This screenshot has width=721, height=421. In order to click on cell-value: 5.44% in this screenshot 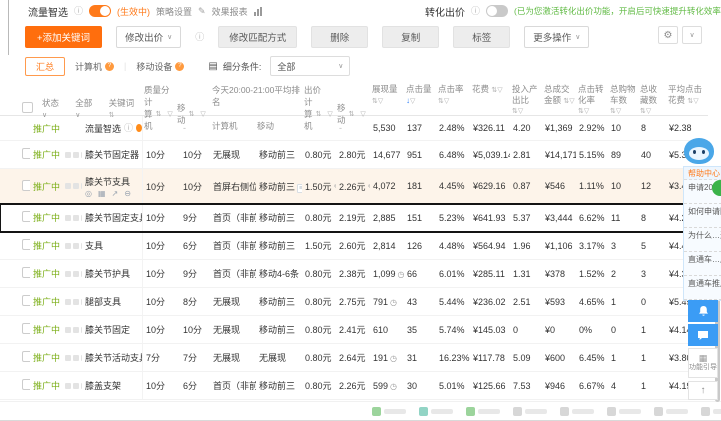, I will do `click(452, 301)`.